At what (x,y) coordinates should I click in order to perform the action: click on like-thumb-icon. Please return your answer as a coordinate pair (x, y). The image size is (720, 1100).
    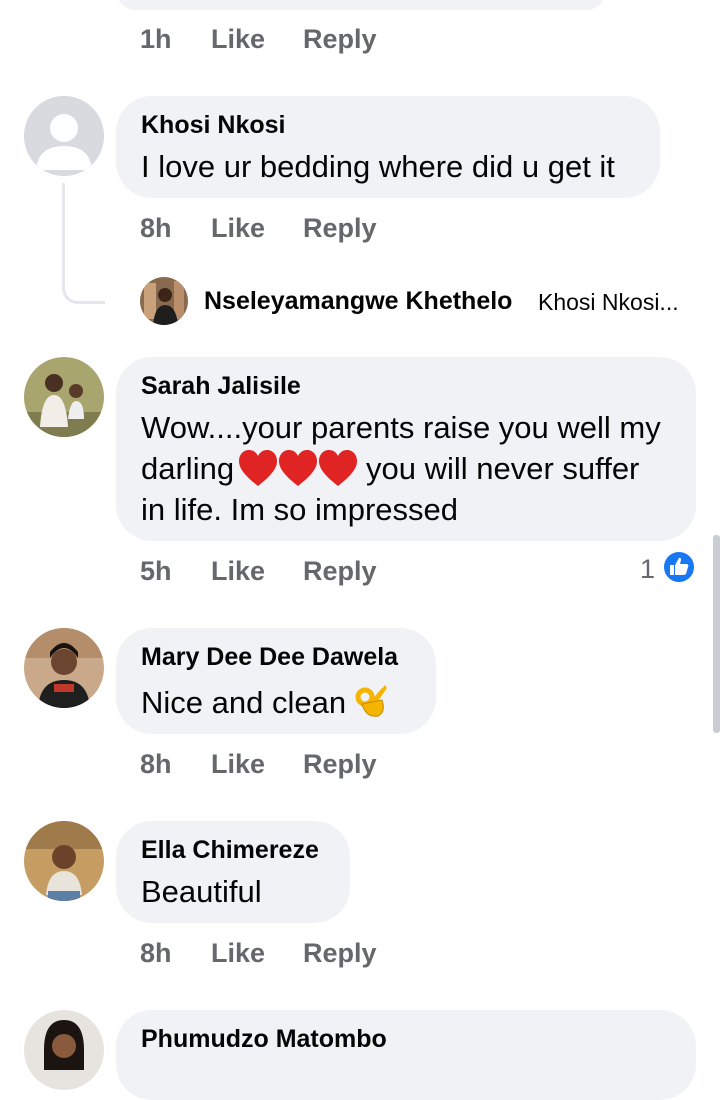
    Looking at the image, I should click on (679, 567).